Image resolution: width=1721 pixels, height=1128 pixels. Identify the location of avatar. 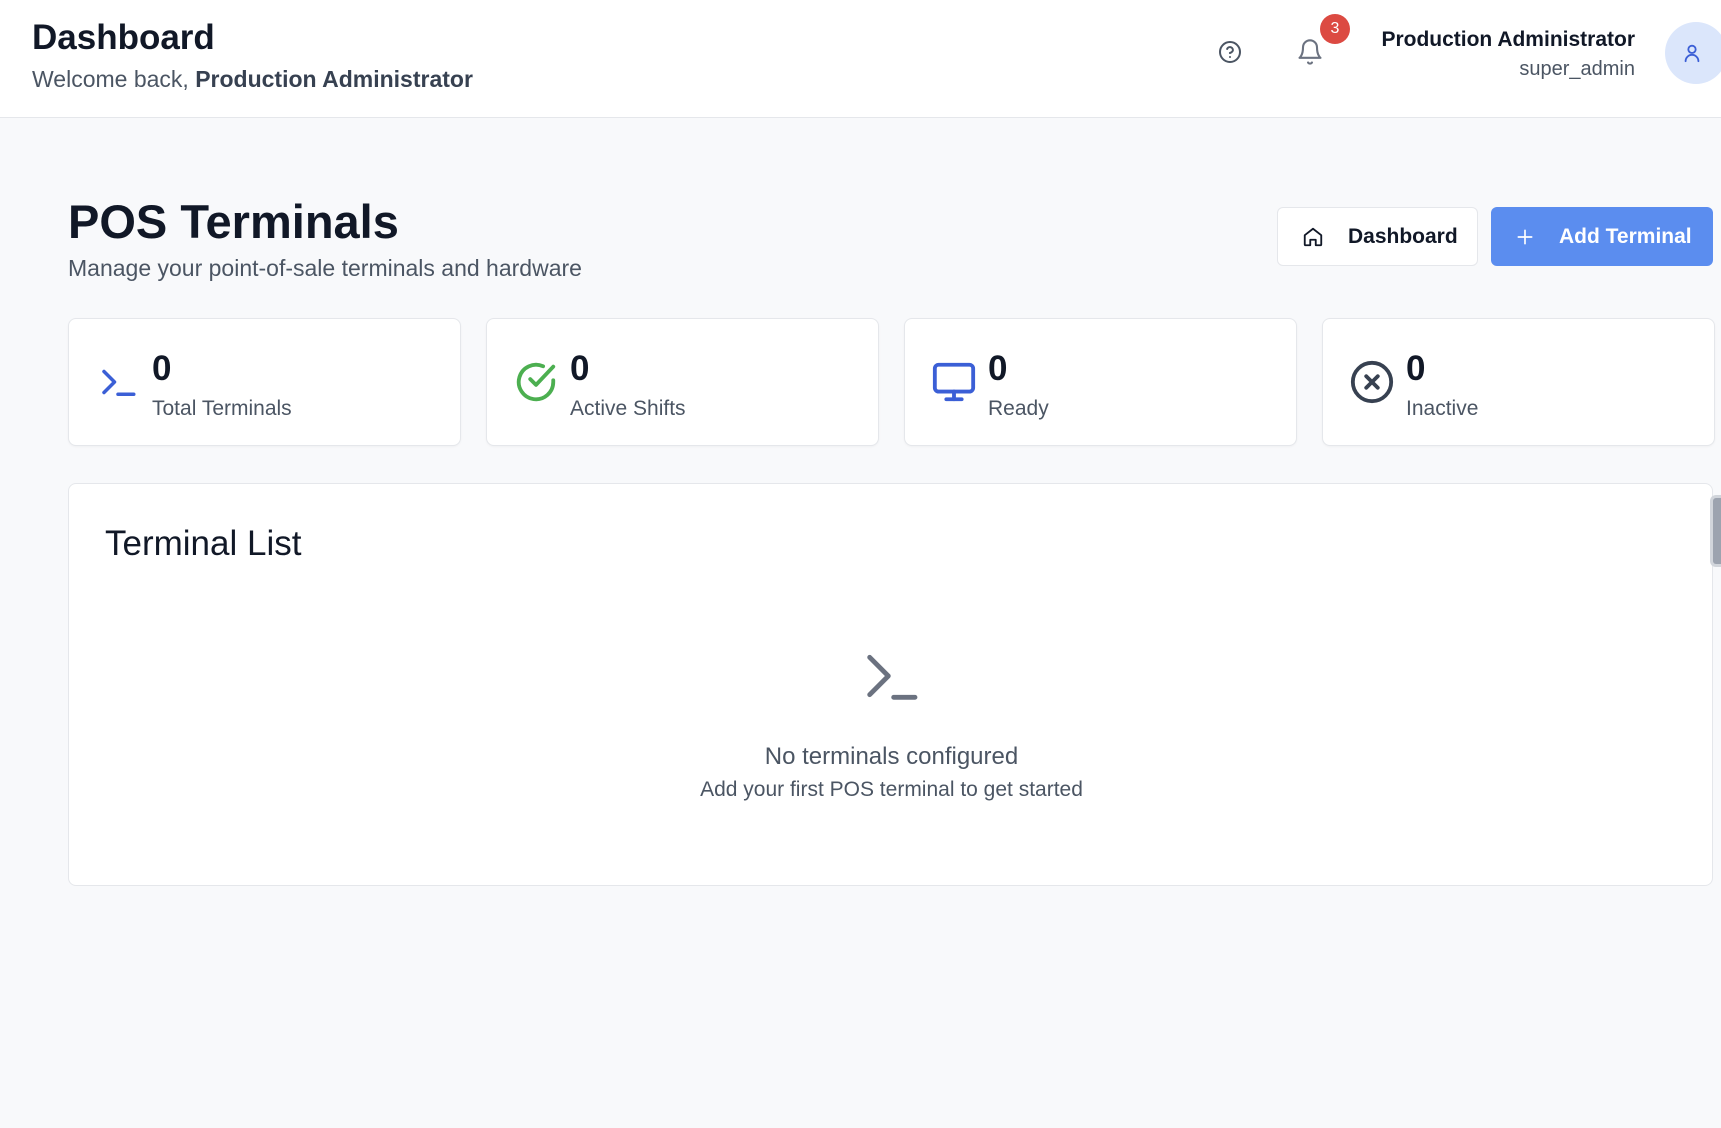
(1693, 53).